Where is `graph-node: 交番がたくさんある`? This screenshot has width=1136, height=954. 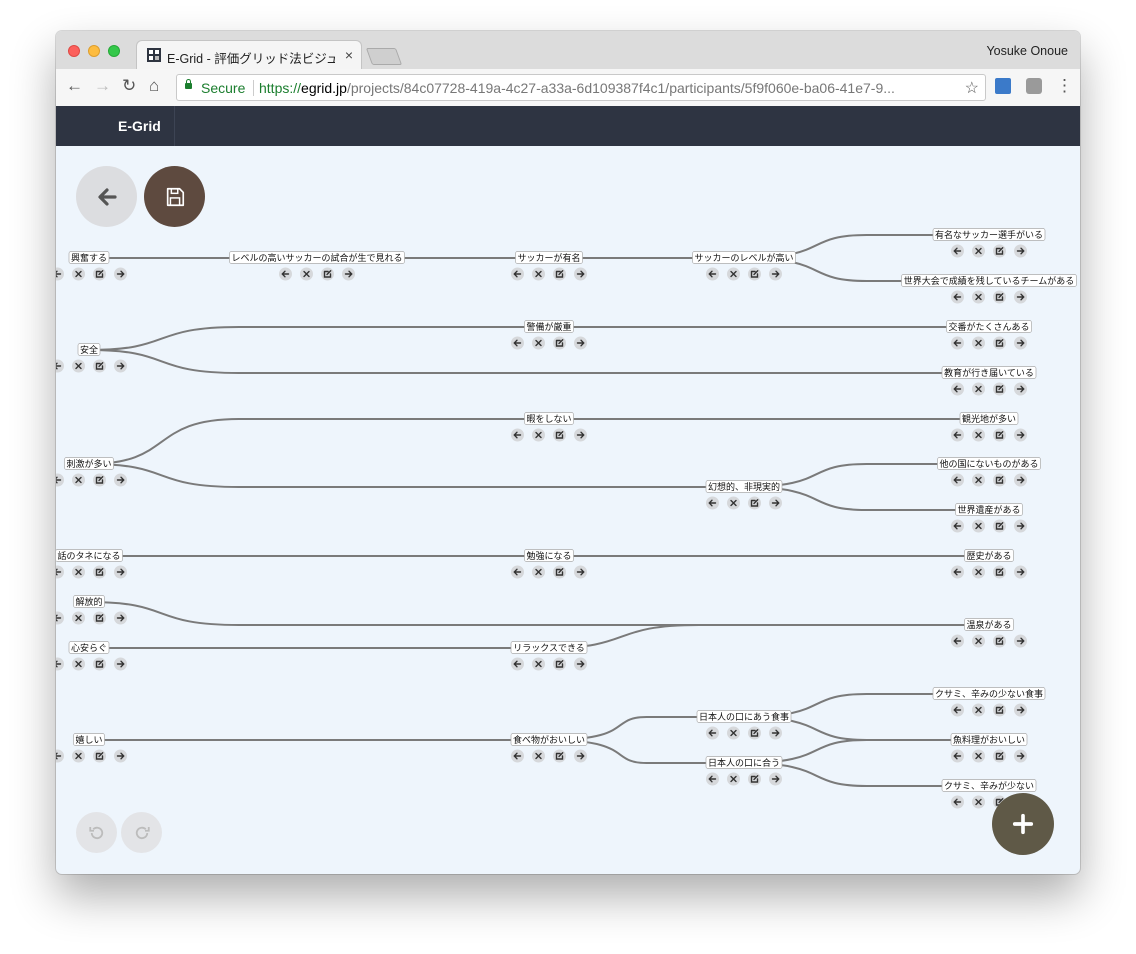
graph-node: 交番がたくさんある is located at coordinates (989, 335).